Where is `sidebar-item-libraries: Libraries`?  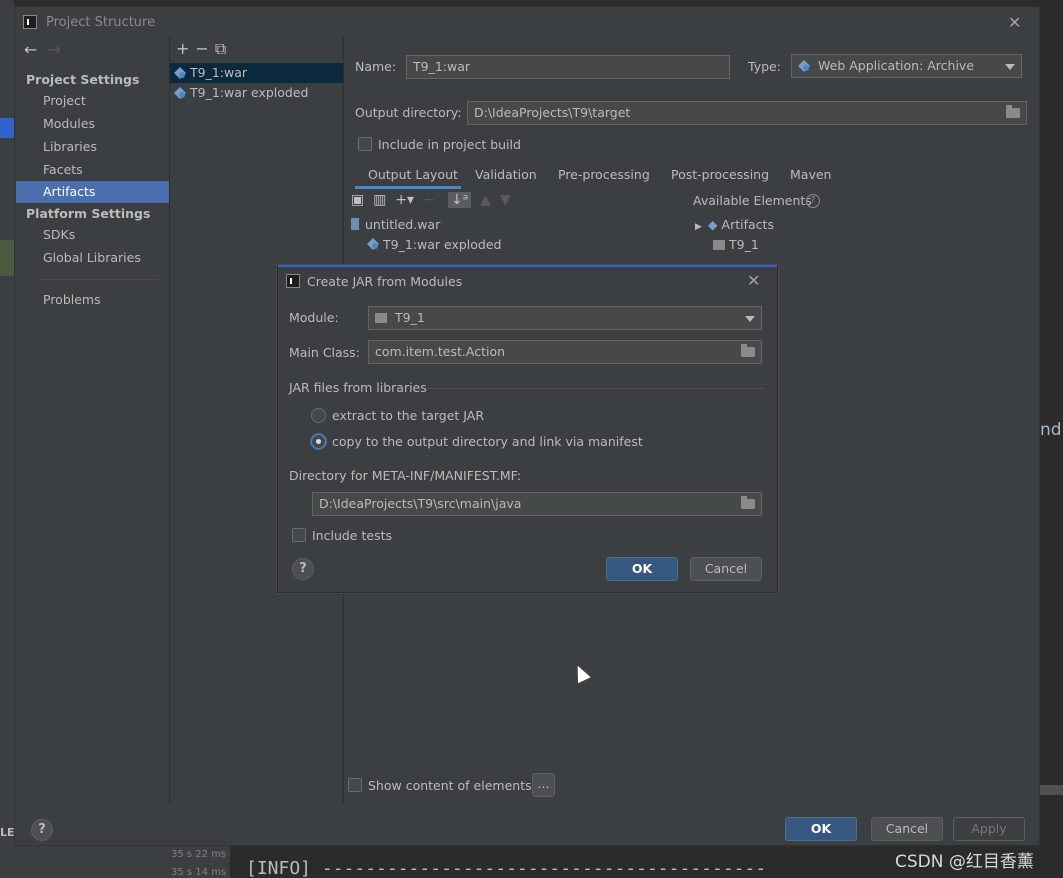 sidebar-item-libraries: Libraries is located at coordinates (92, 147).